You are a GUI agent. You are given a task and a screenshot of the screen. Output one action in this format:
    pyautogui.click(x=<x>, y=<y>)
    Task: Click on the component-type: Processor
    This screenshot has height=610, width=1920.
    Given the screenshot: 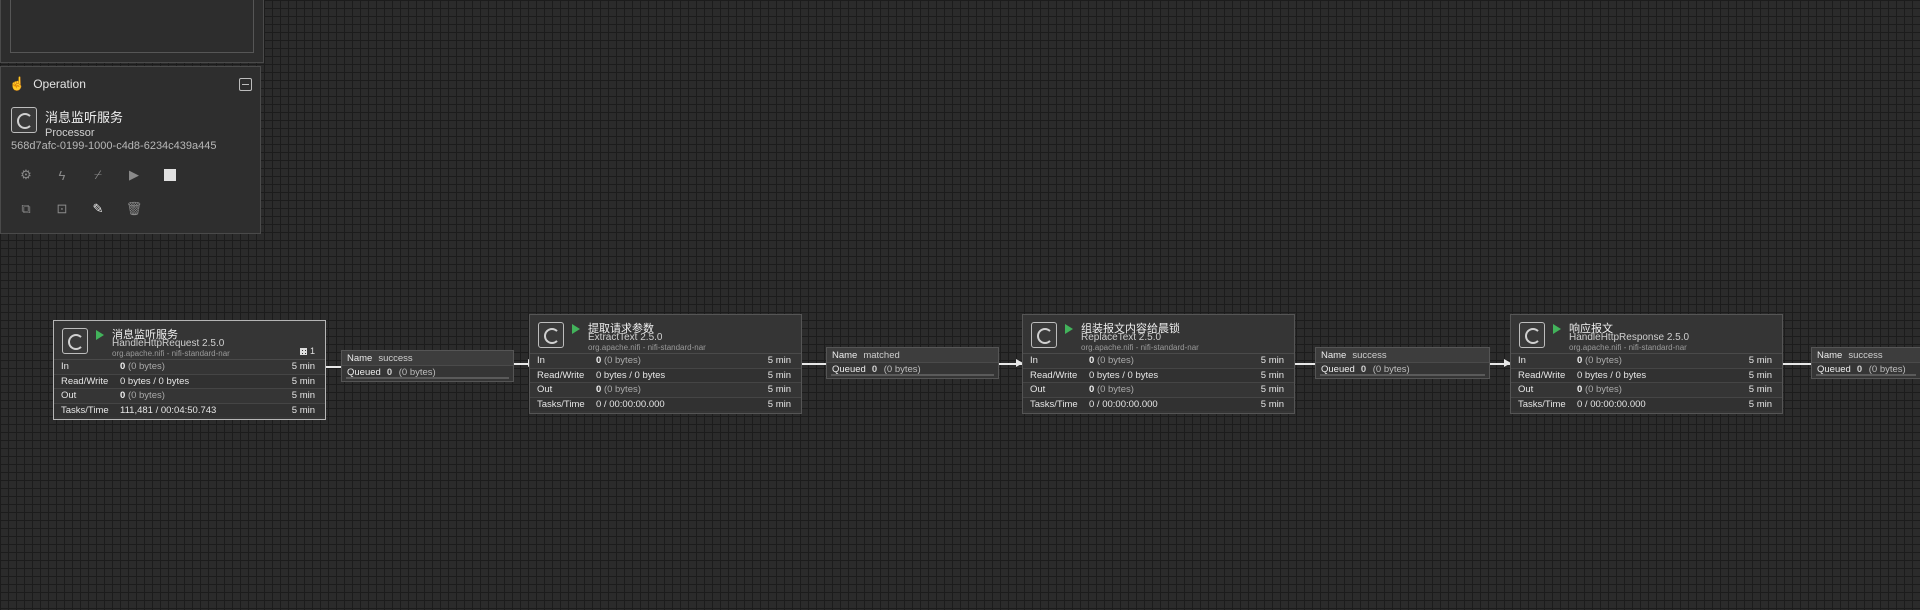 What is the action you would take?
    pyautogui.click(x=70, y=133)
    